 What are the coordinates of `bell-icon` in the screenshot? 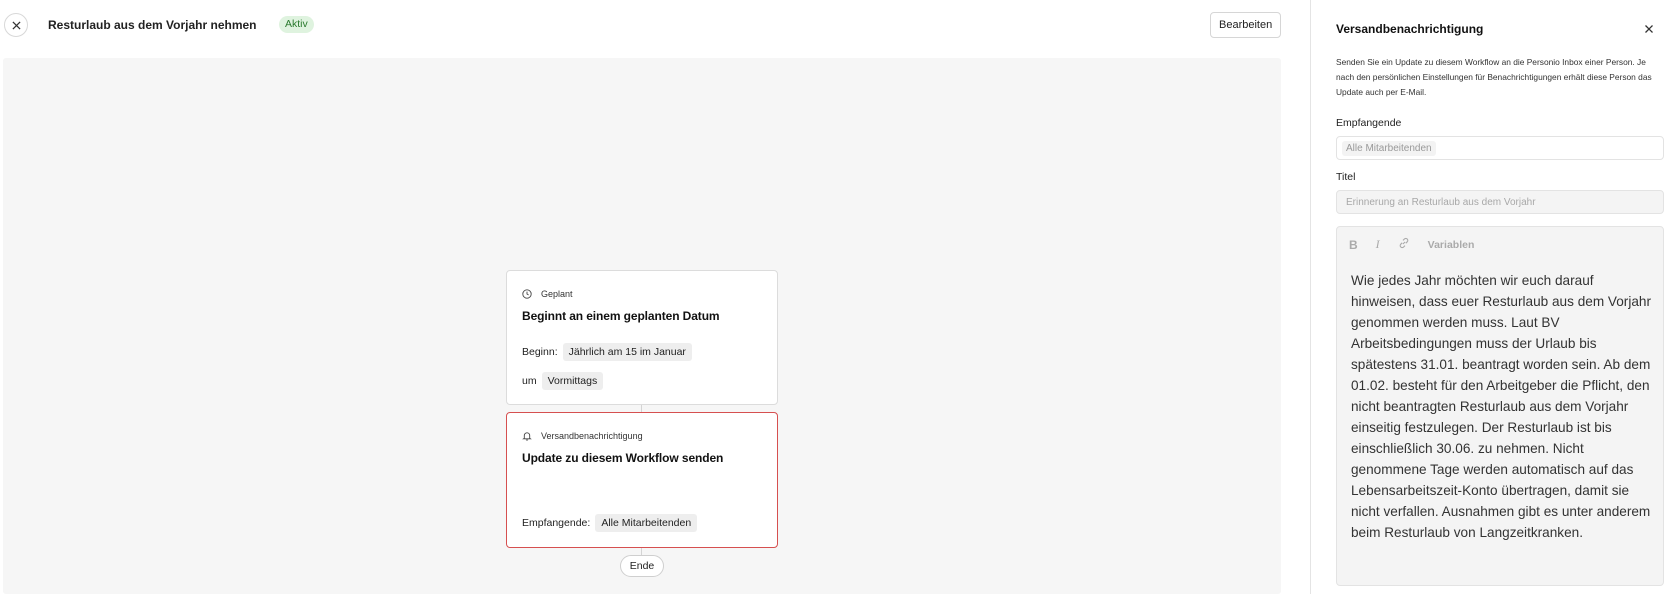 It's located at (527, 436).